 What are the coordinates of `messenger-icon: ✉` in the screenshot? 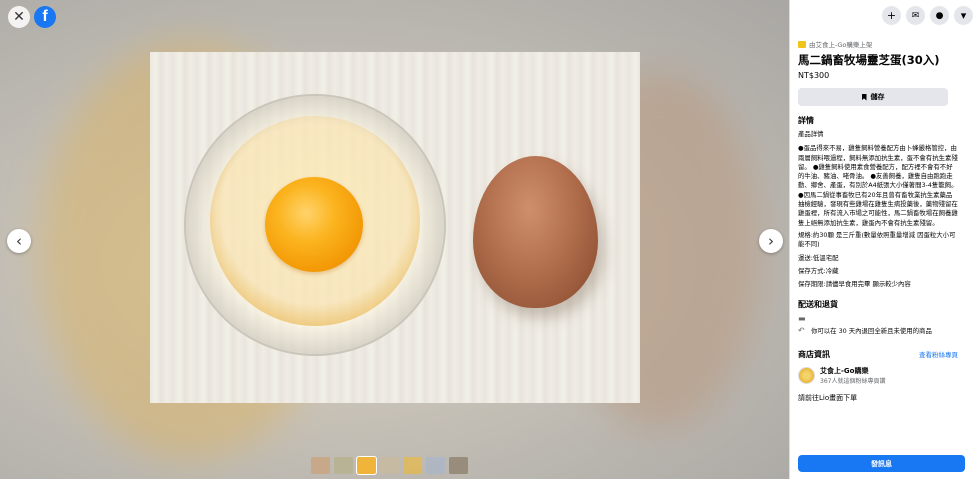 It's located at (915, 15).